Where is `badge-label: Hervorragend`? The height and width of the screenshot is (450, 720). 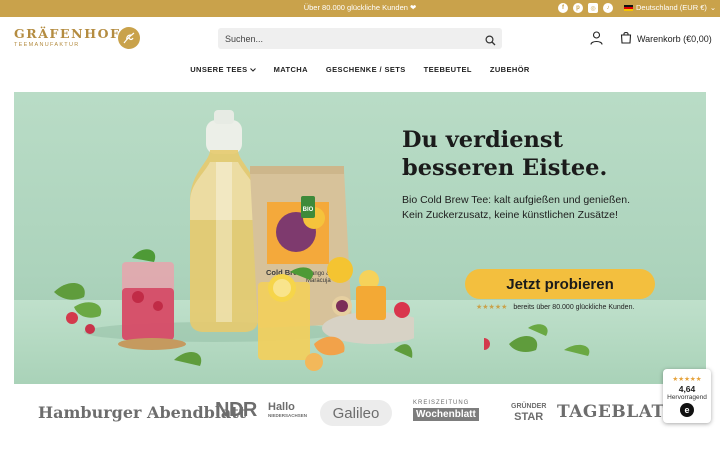
badge-label: Hervorragend is located at coordinates (687, 397).